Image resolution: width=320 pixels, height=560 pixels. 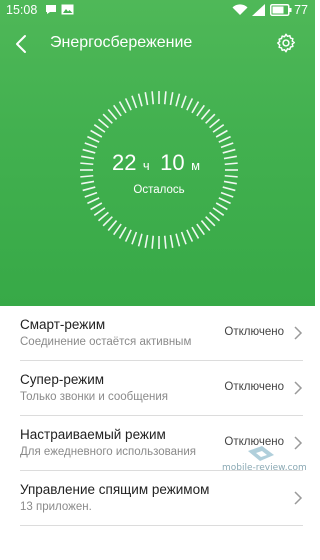 What do you see at coordinates (51, 9) in the screenshot?
I see `chat-bubble-icon` at bounding box center [51, 9].